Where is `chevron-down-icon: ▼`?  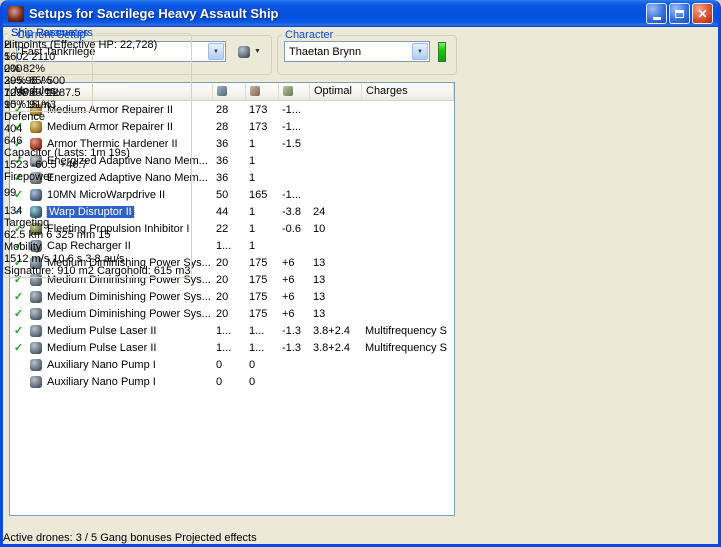 chevron-down-icon: ▼ is located at coordinates (420, 51).